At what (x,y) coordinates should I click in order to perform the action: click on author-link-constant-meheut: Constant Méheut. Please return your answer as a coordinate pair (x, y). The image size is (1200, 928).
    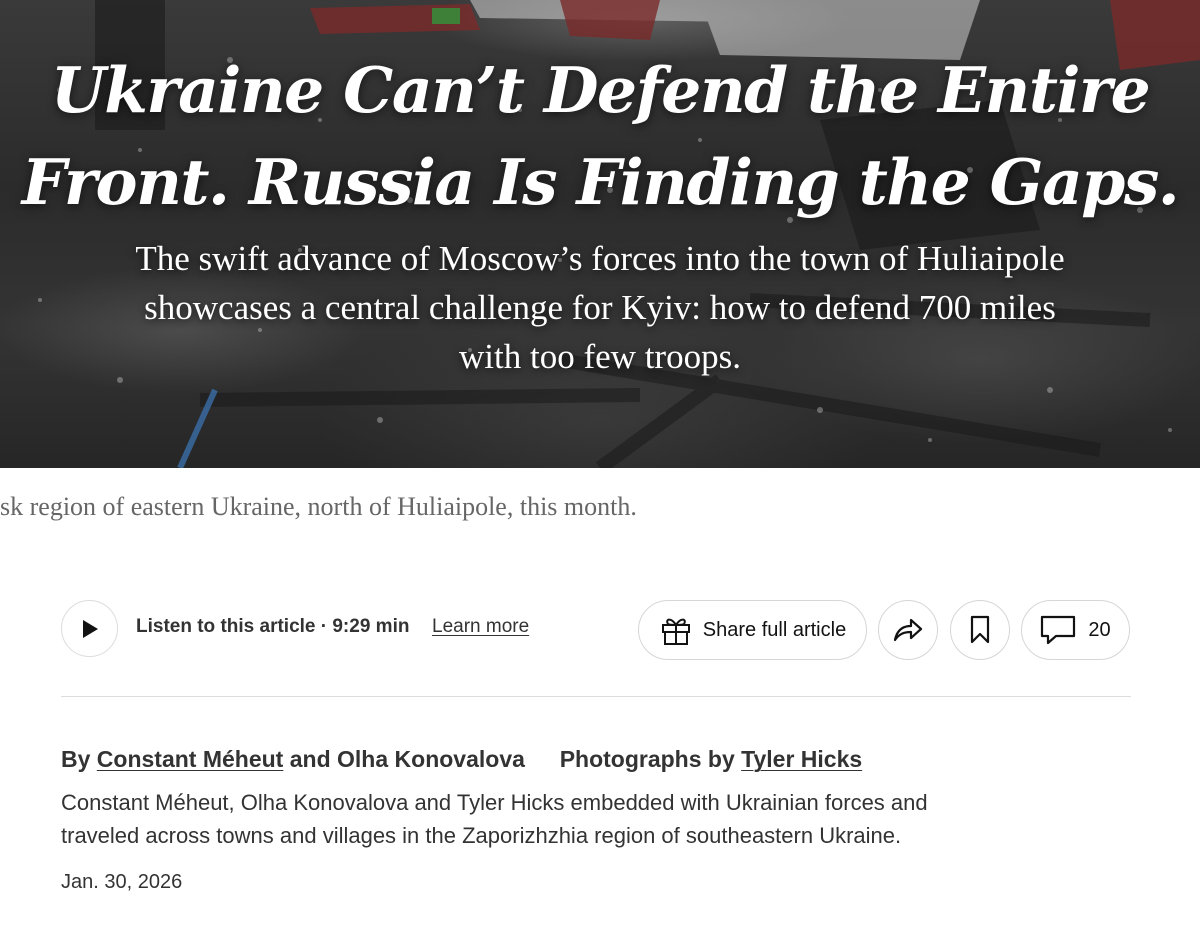
    Looking at the image, I should click on (190, 759).